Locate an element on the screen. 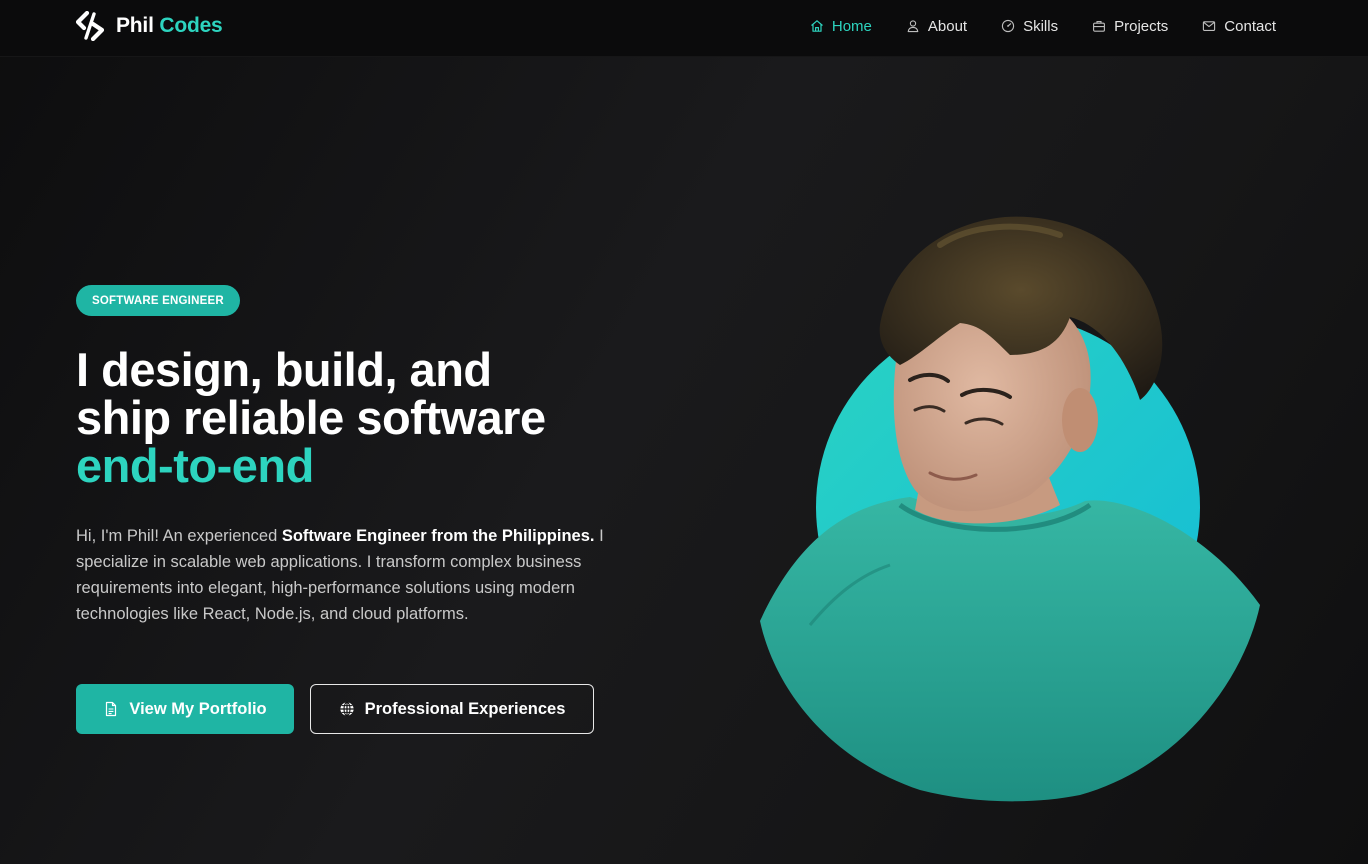 The height and width of the screenshot is (864, 1368). view-portfolio-button: View My Portfolio is located at coordinates (185, 709).